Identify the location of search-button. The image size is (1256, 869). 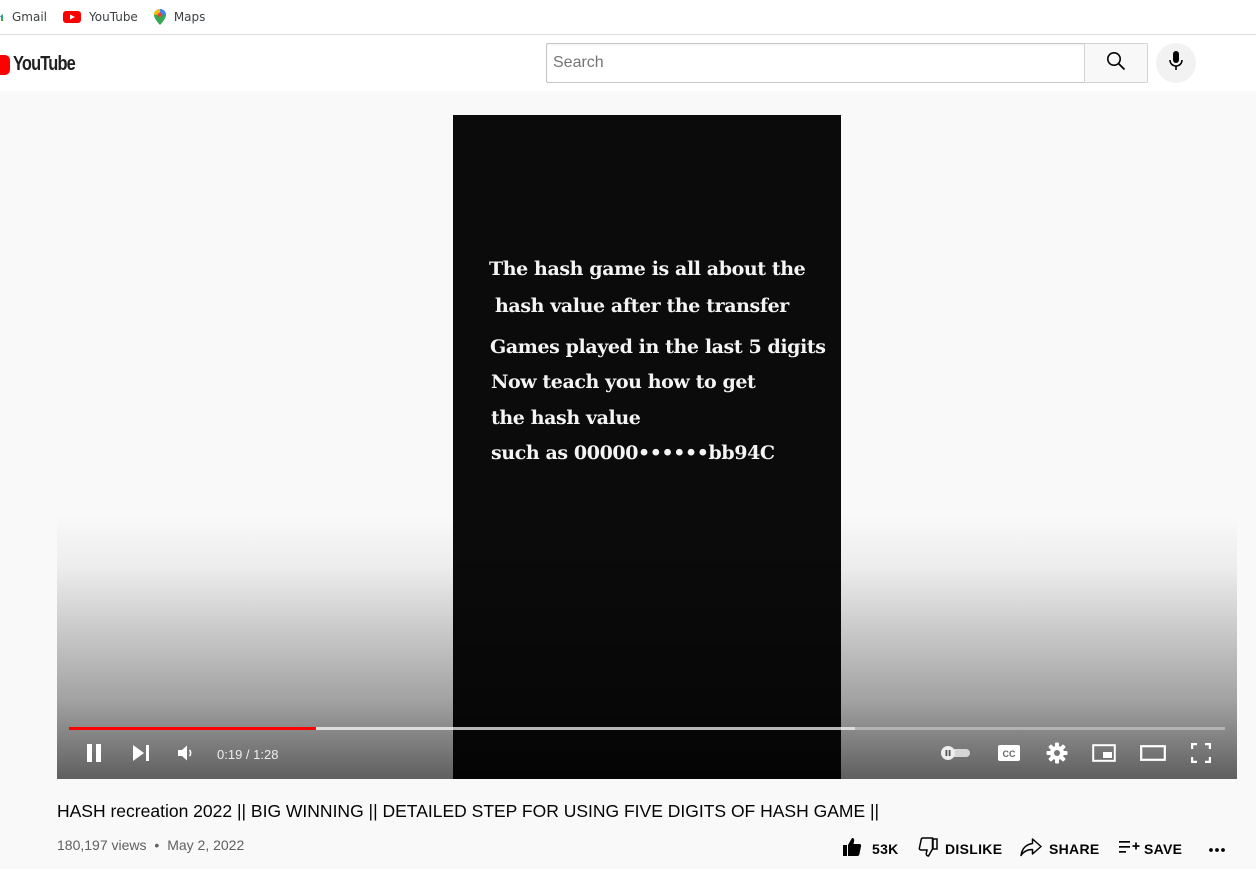
(1116, 63).